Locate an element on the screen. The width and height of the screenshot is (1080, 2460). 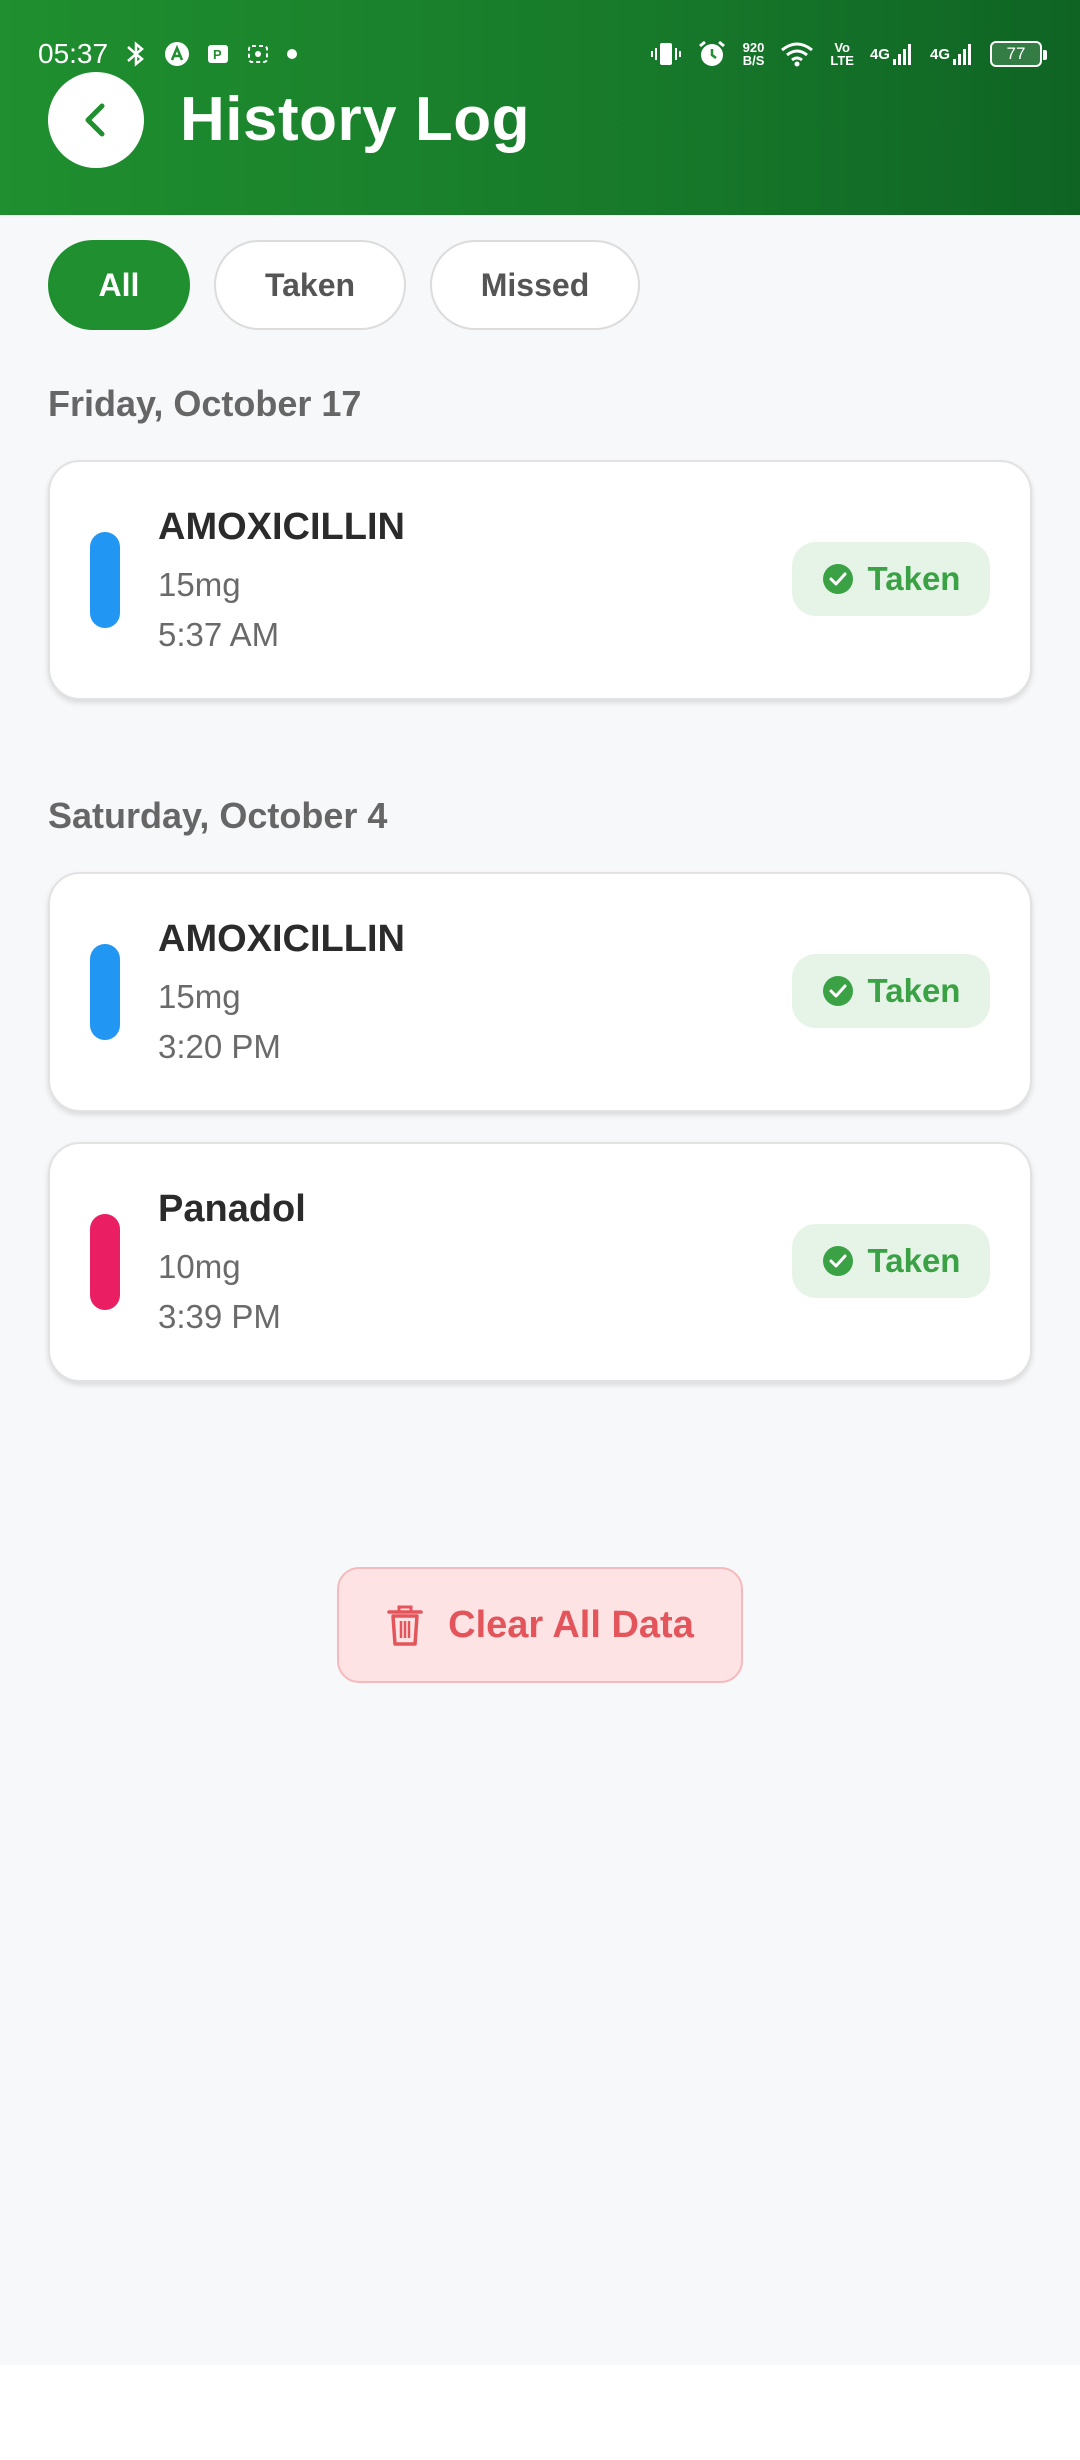
publisher-icon: P is located at coordinates (218, 54).